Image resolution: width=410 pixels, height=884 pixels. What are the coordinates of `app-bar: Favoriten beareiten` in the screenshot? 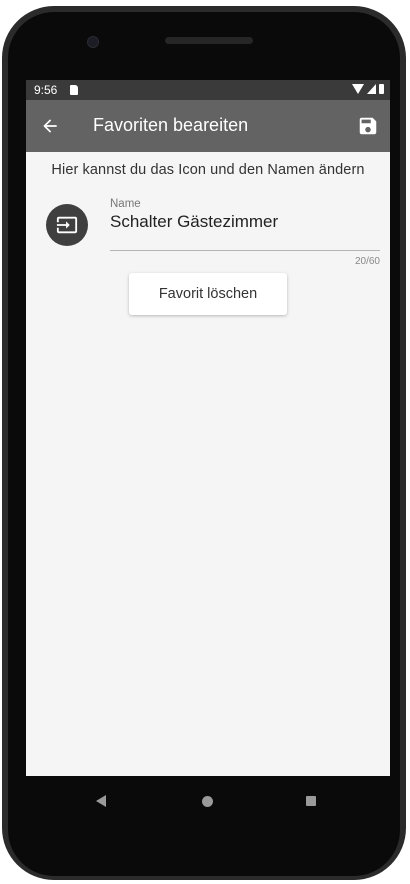 It's located at (208, 126).